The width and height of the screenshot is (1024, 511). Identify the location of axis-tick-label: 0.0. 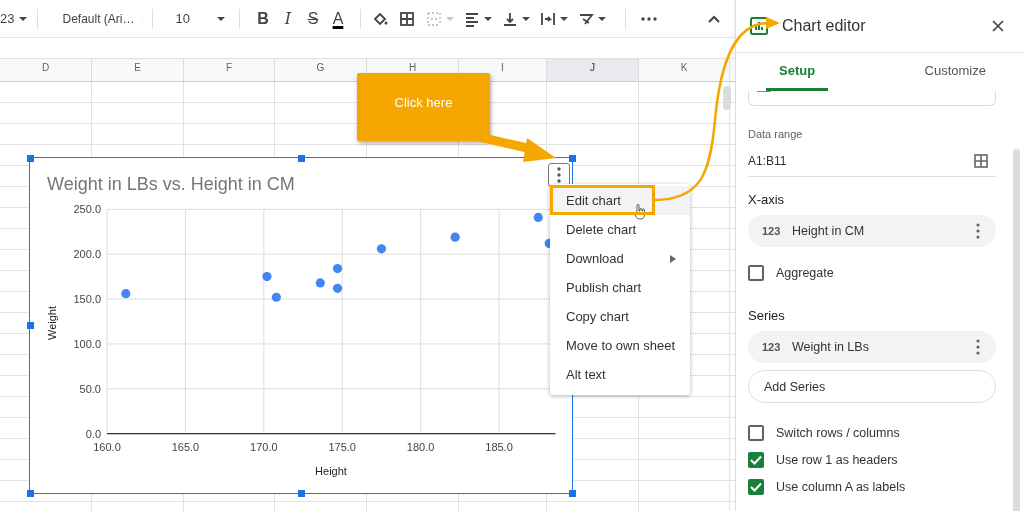
(93, 433).